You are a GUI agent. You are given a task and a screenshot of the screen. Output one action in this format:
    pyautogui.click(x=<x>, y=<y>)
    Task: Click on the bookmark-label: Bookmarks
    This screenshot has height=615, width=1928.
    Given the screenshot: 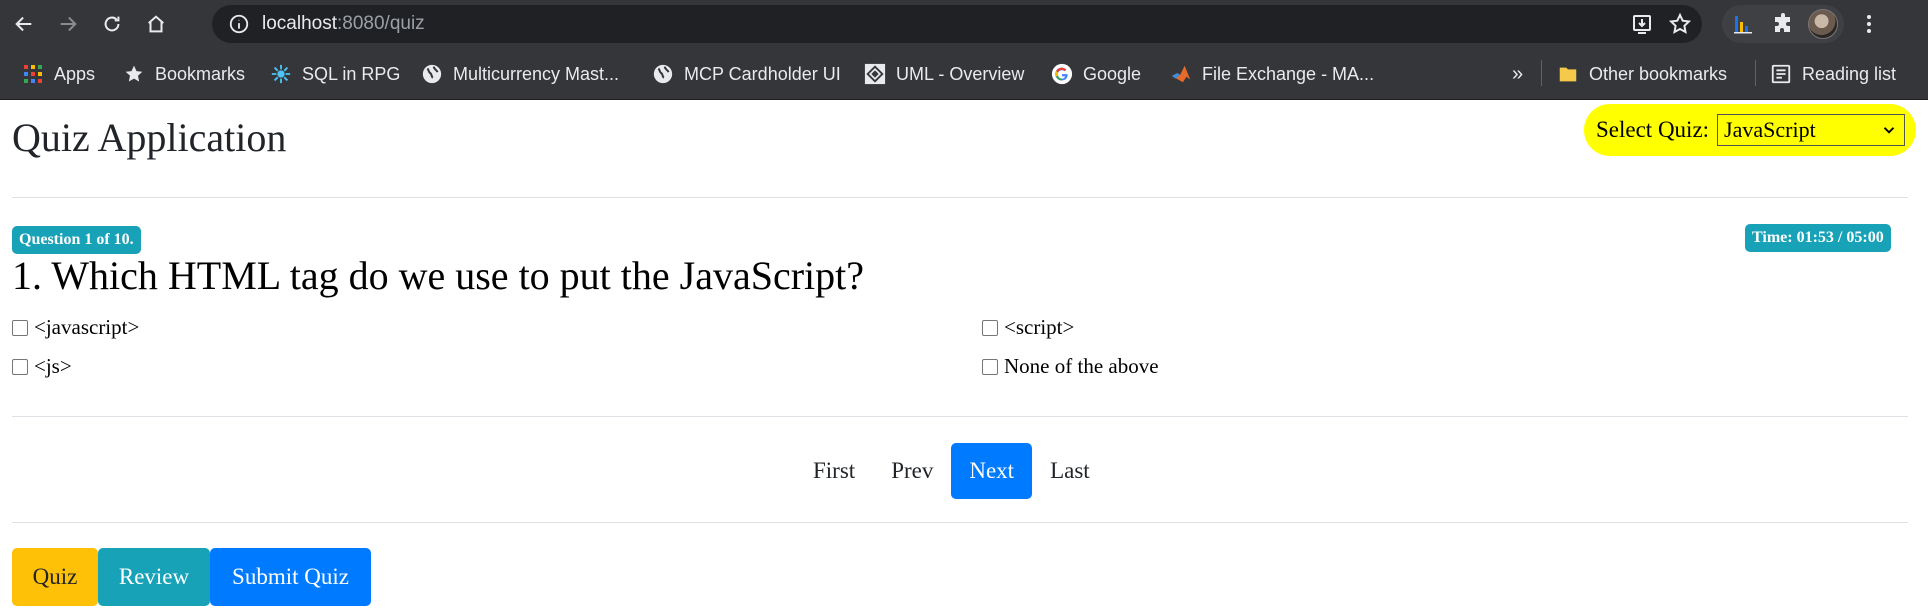 What is the action you would take?
    pyautogui.click(x=200, y=73)
    